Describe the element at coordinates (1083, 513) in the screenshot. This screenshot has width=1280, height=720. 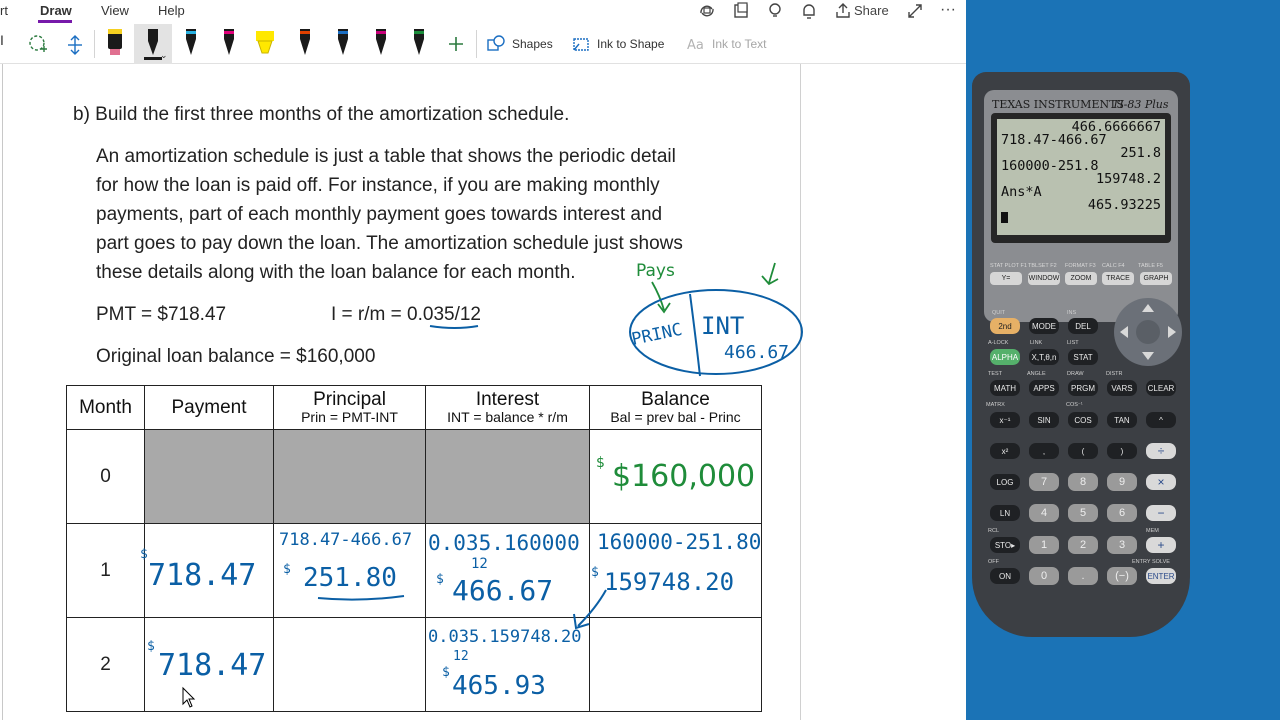
I see `key-5: 5` at that location.